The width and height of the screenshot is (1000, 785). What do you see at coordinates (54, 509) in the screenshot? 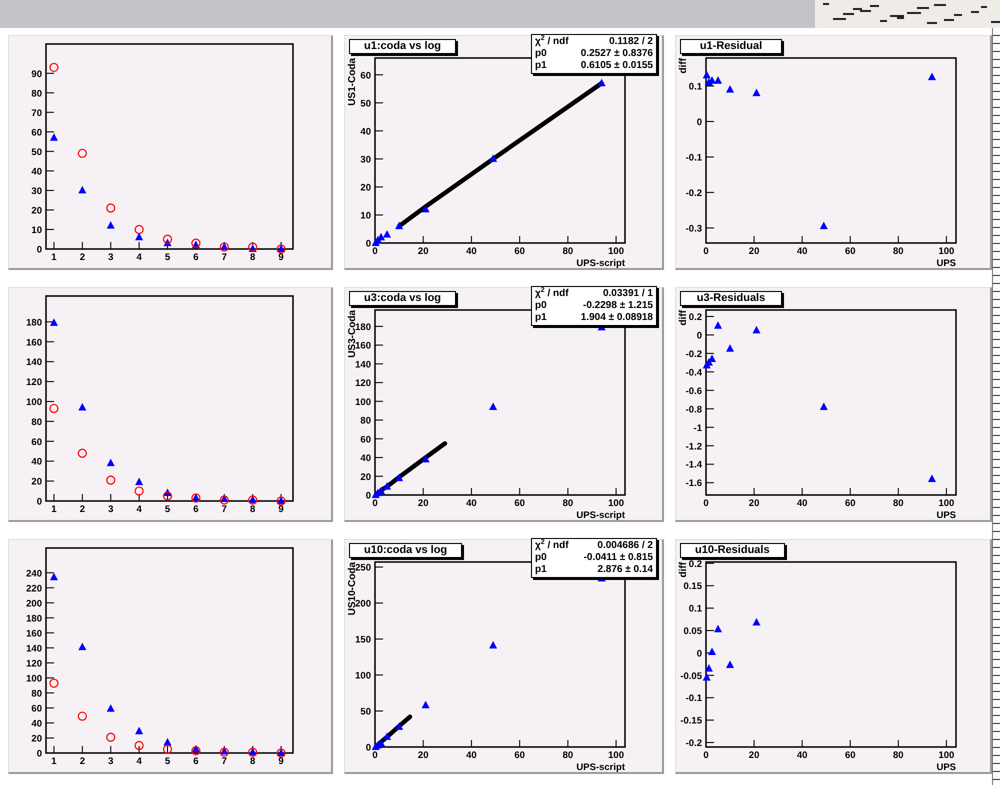
I see `tick-label: 1` at bounding box center [54, 509].